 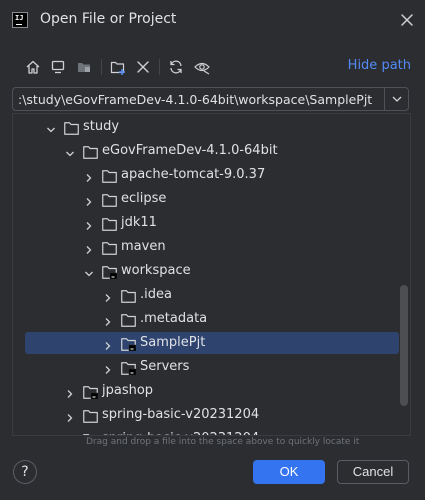 What do you see at coordinates (156, 294) in the screenshot?
I see `tree-item-label: .idea` at bounding box center [156, 294].